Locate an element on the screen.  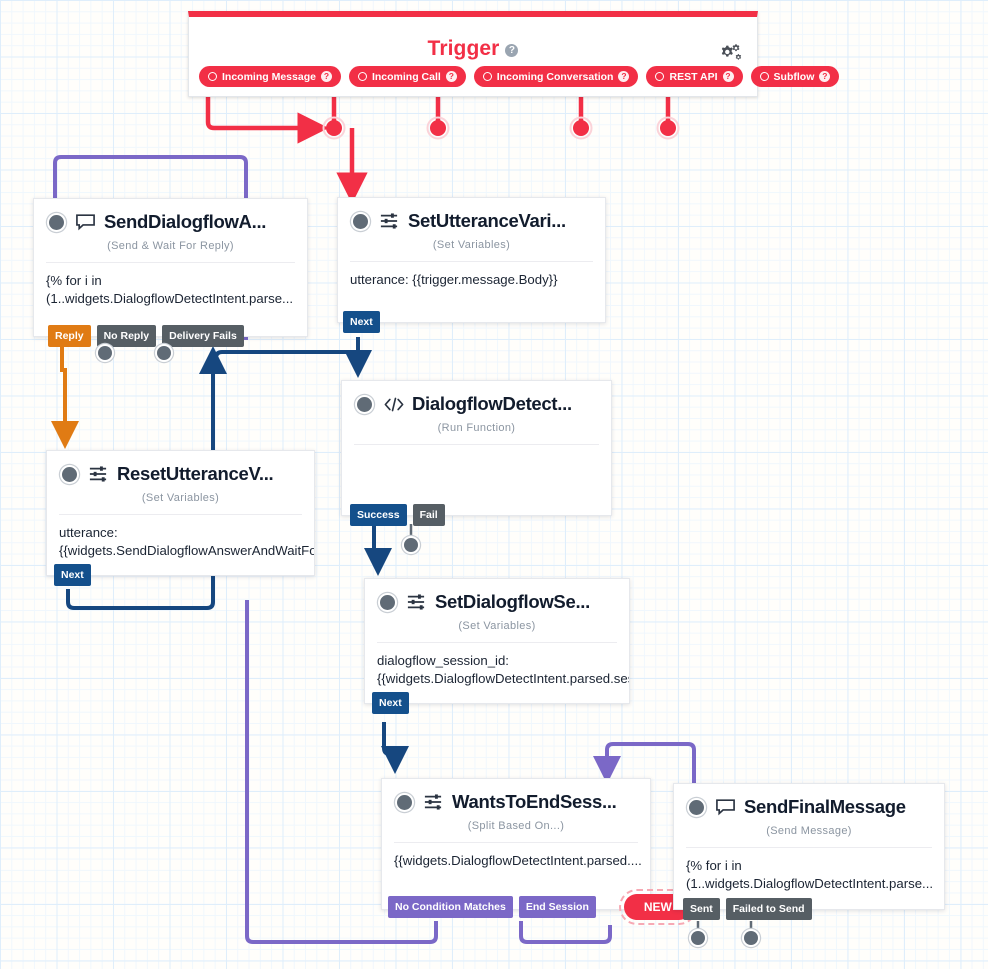
trigger-port-label: Subflow is located at coordinates (794, 76).